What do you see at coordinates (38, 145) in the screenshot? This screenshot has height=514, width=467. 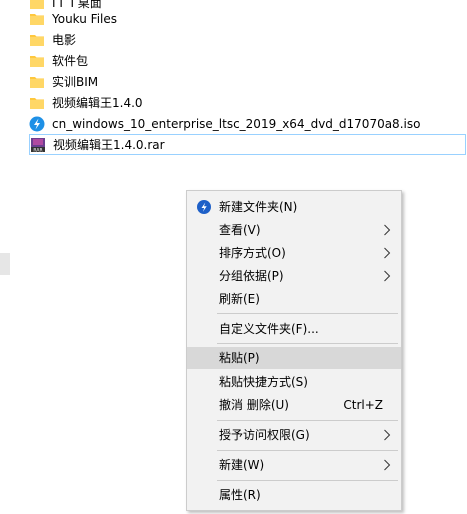 I see `archive-icon: RAR` at bounding box center [38, 145].